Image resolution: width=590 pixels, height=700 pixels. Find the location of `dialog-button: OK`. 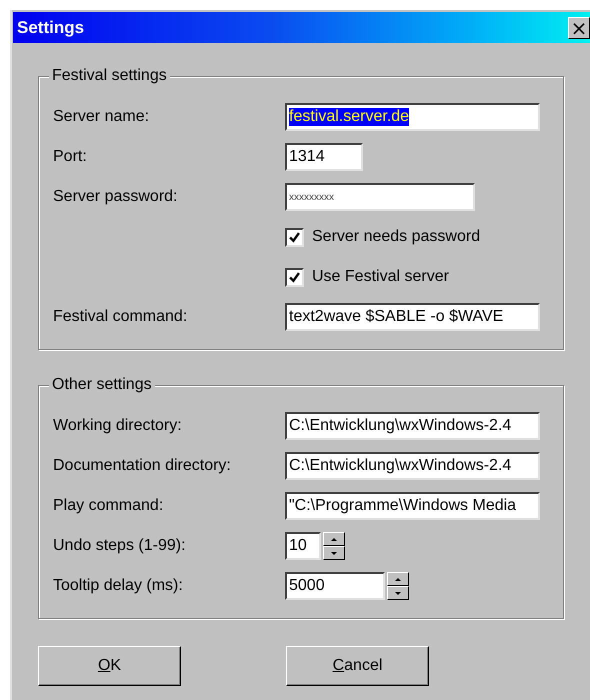

dialog-button: OK is located at coordinates (109, 666).